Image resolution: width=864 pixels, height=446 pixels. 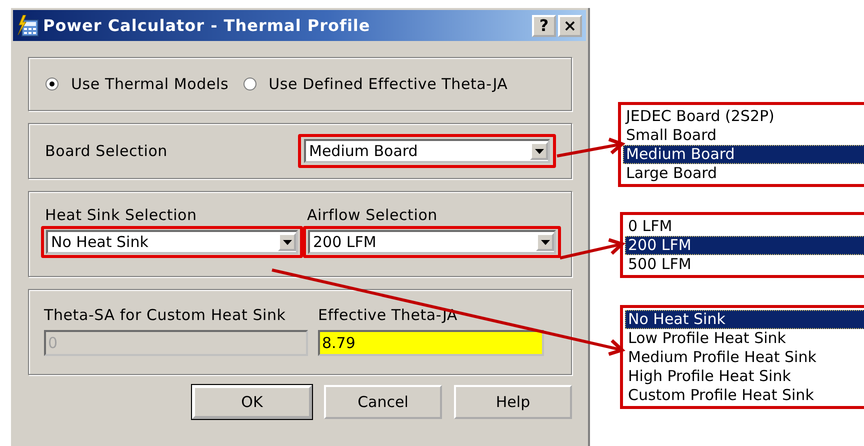 What do you see at coordinates (207, 25) in the screenshot?
I see `window-title: Power Calculator - Thermal Profile` at bounding box center [207, 25].